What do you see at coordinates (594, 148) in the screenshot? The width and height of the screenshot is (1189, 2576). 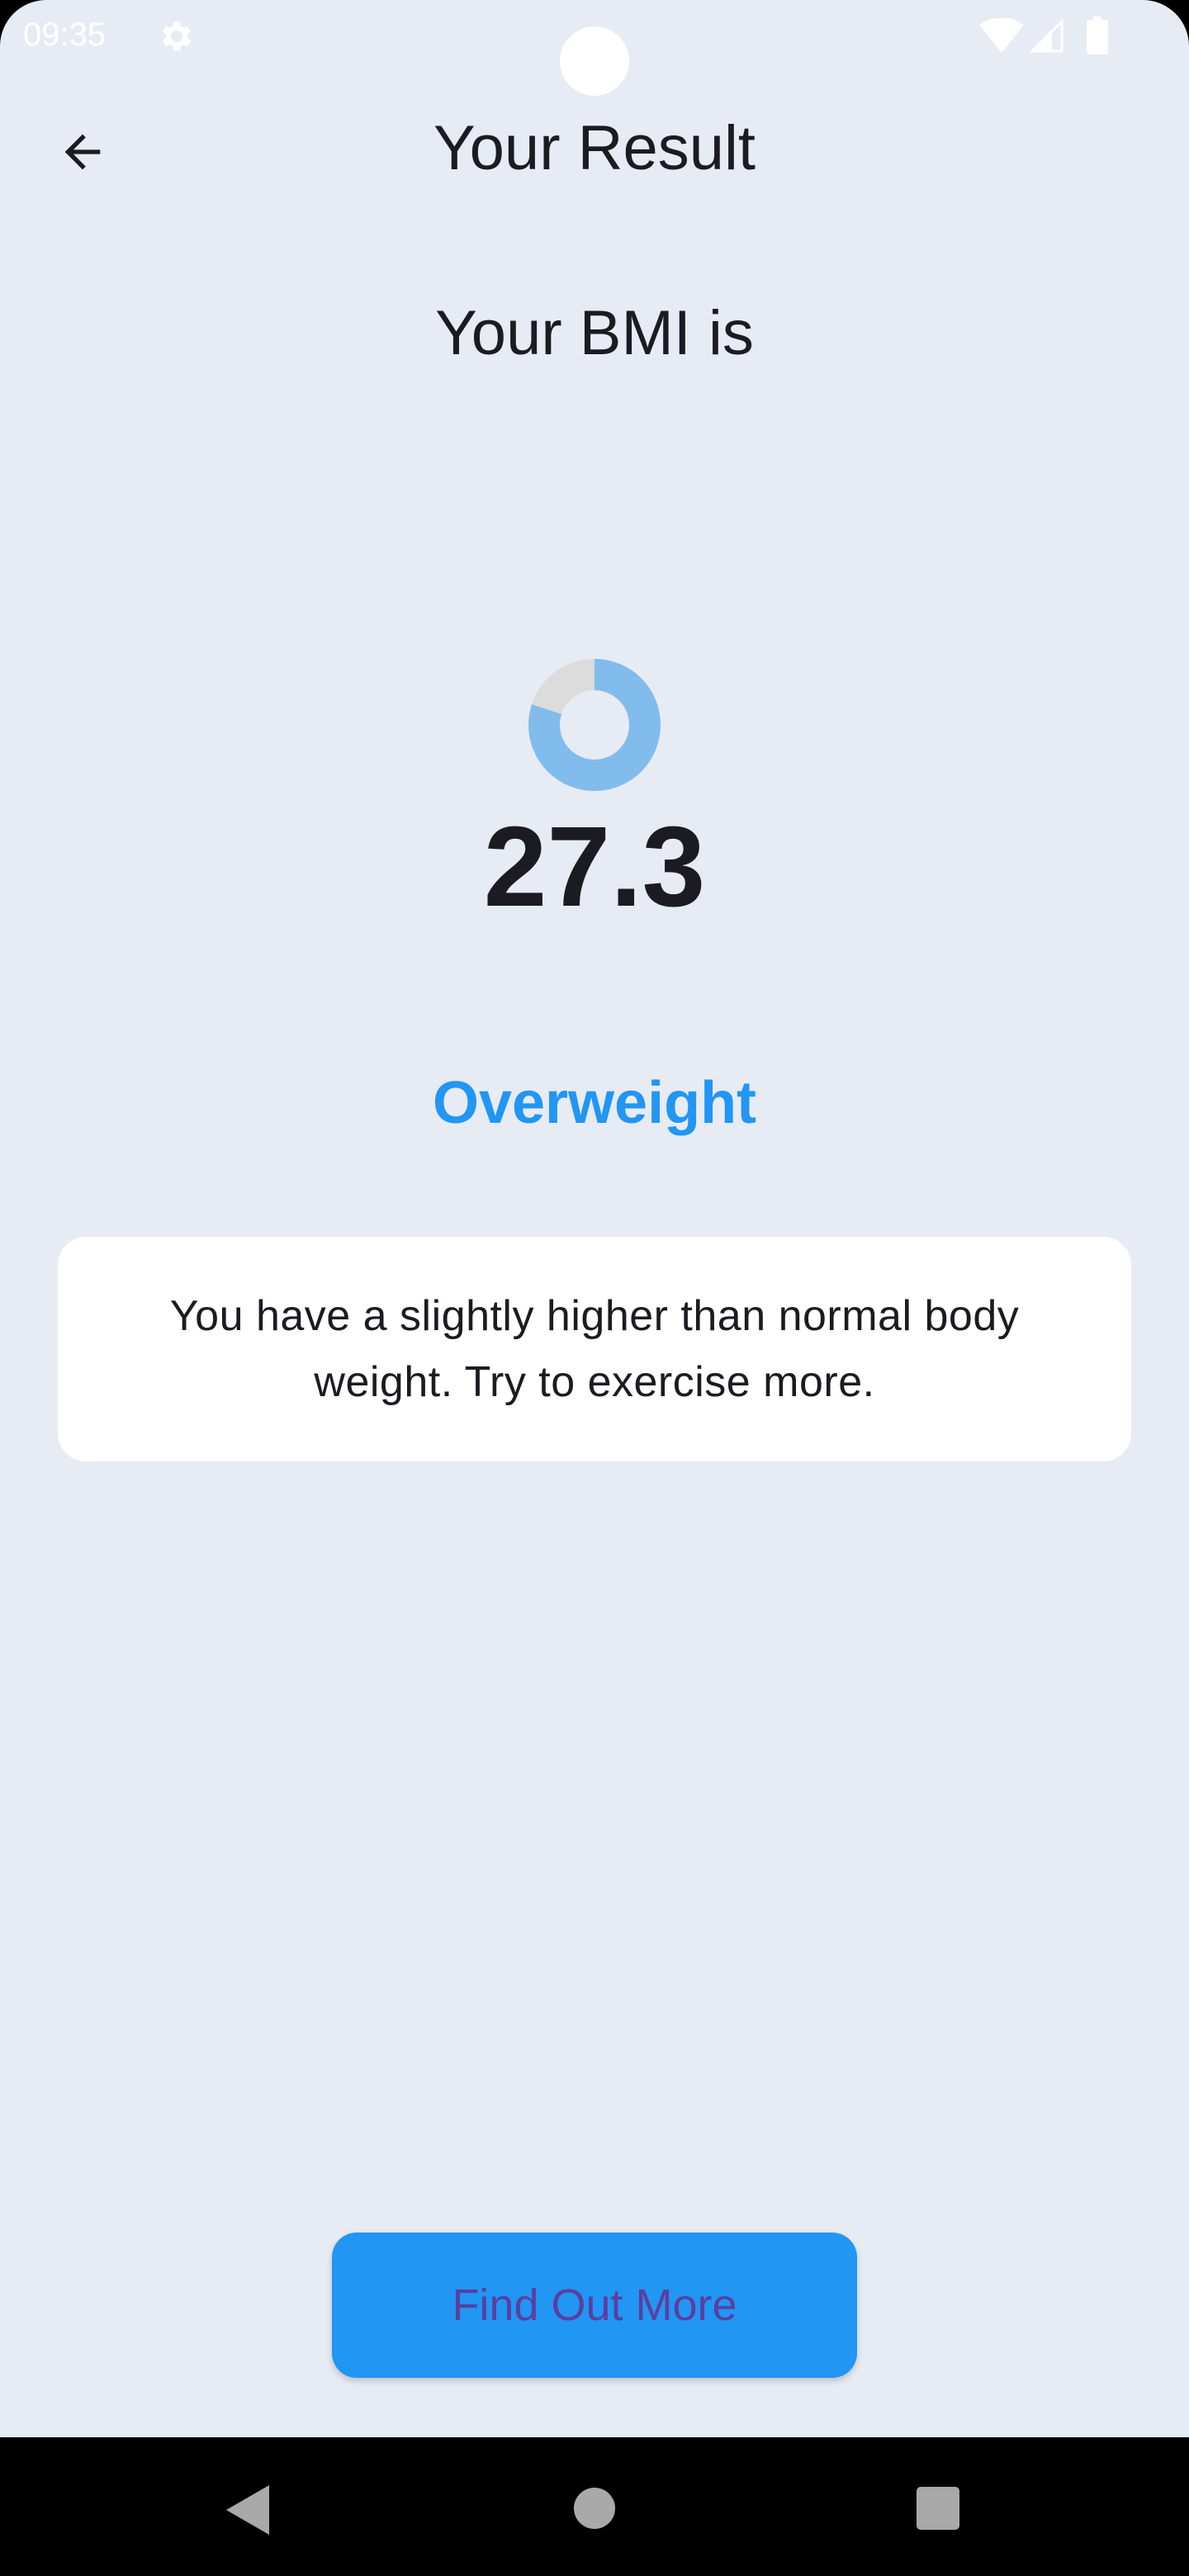 I see `page-title: Your Result` at bounding box center [594, 148].